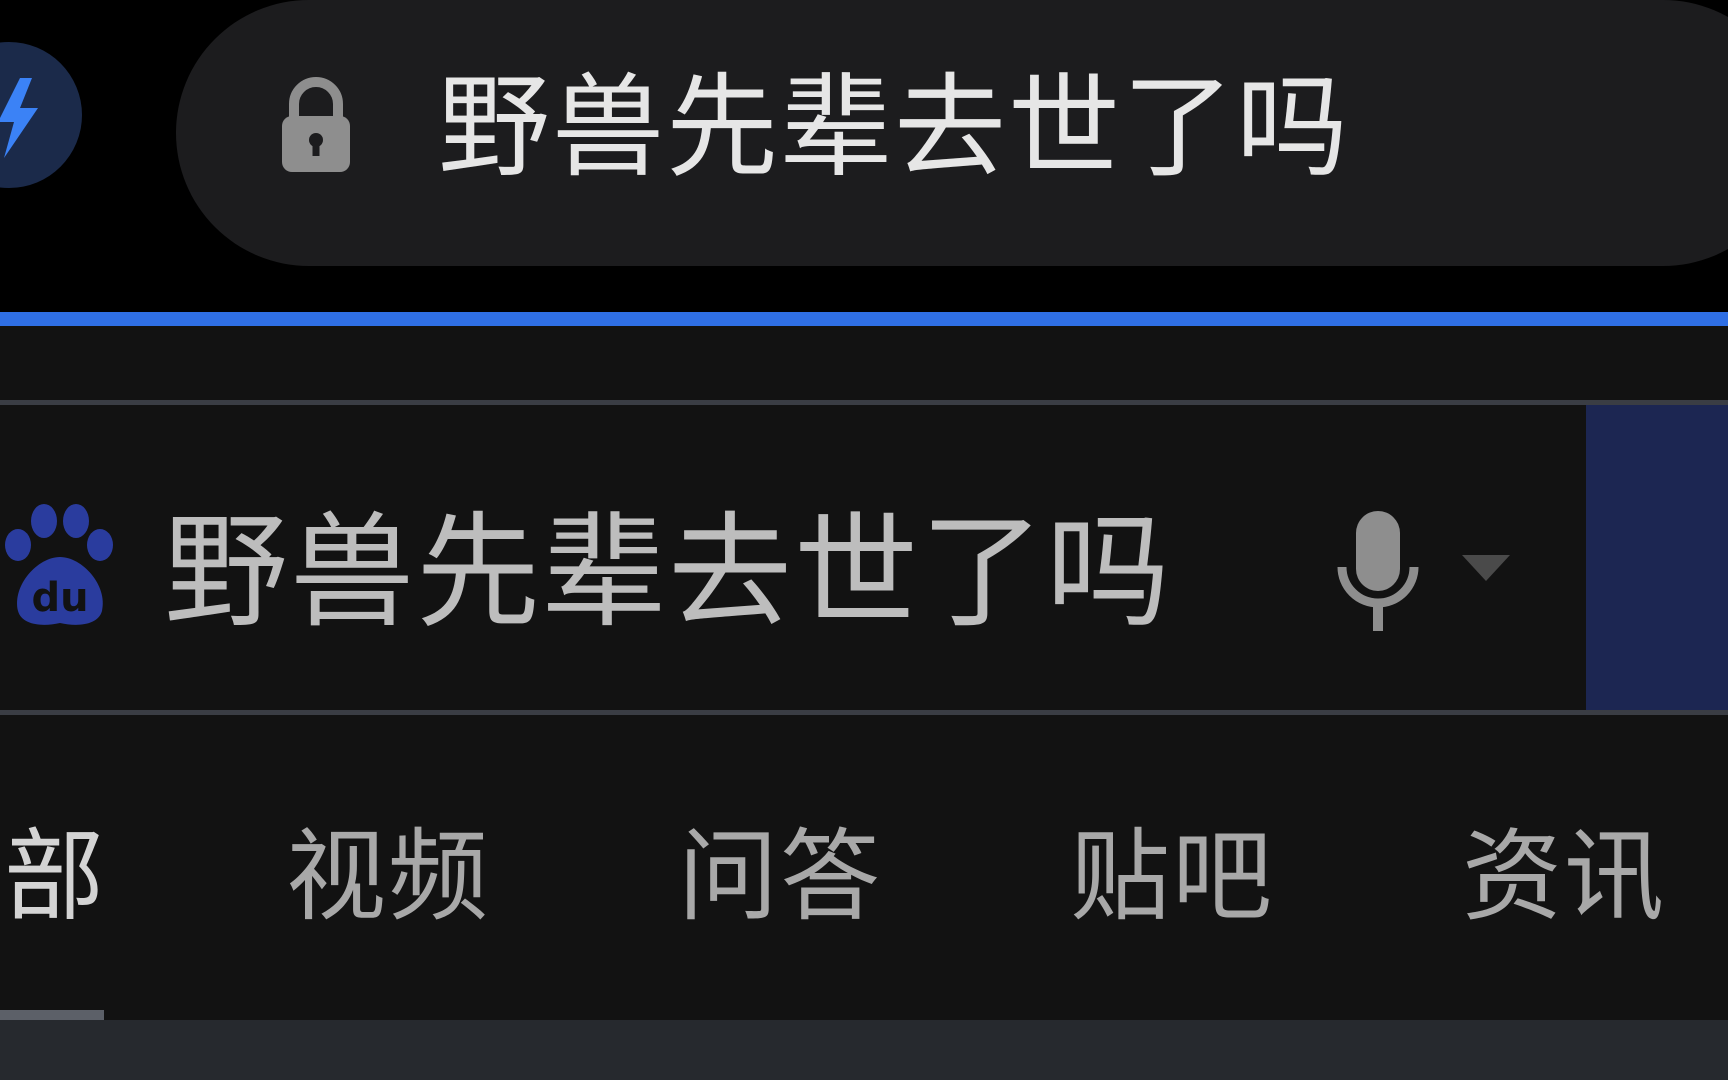 The width and height of the screenshot is (1728, 1080). What do you see at coordinates (864, 363) in the screenshot?
I see `toolbar-strip` at bounding box center [864, 363].